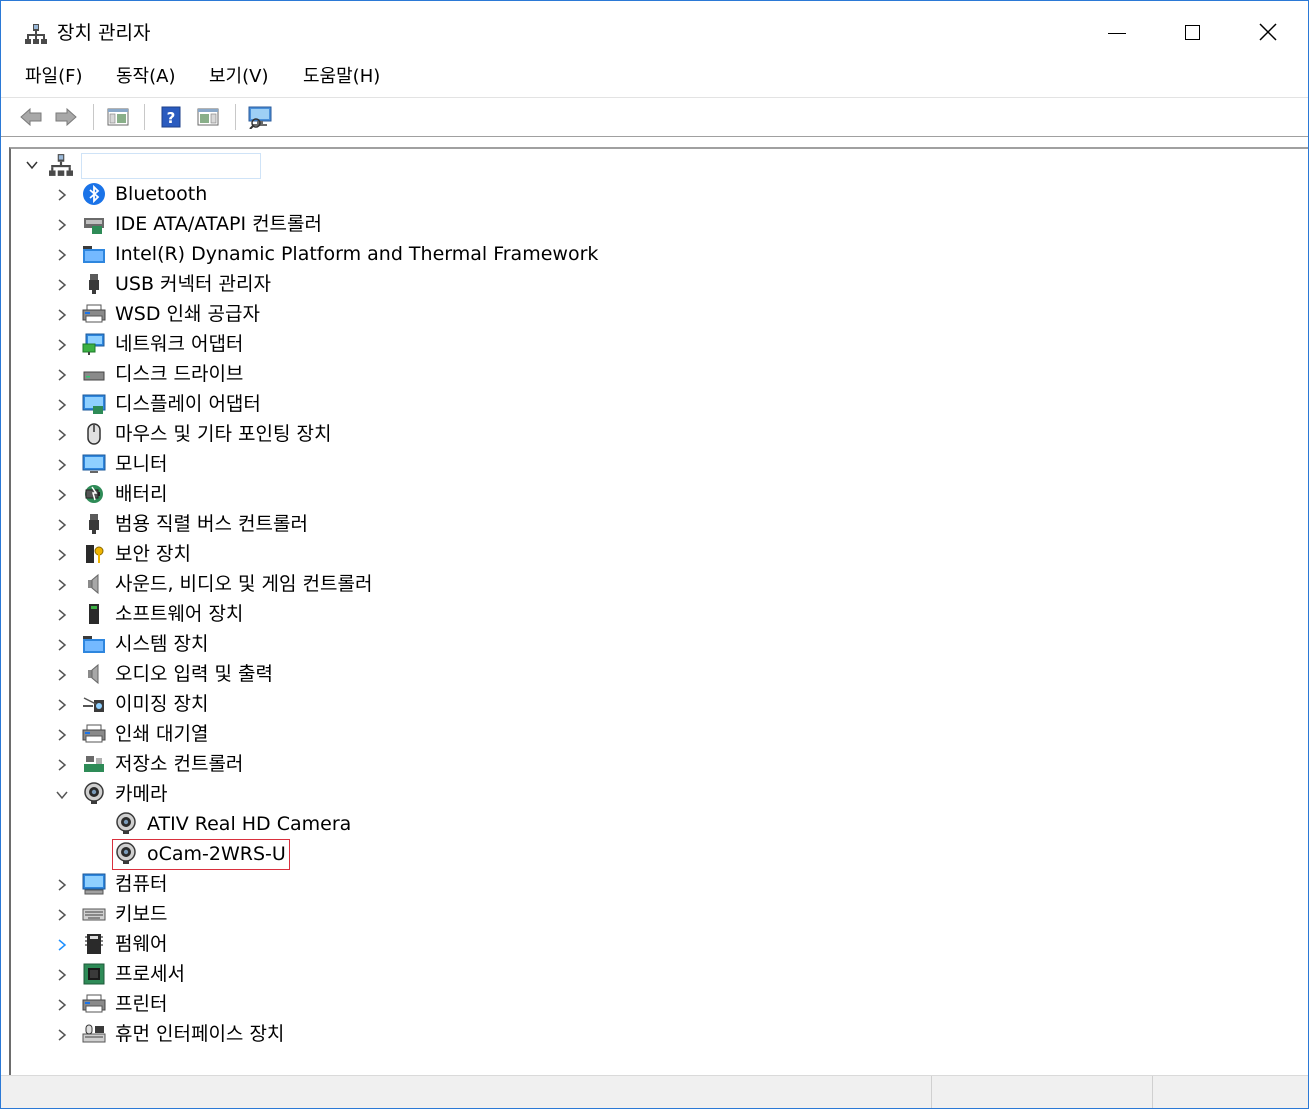 The image size is (1309, 1109). I want to click on tree-root, so click(161, 164).